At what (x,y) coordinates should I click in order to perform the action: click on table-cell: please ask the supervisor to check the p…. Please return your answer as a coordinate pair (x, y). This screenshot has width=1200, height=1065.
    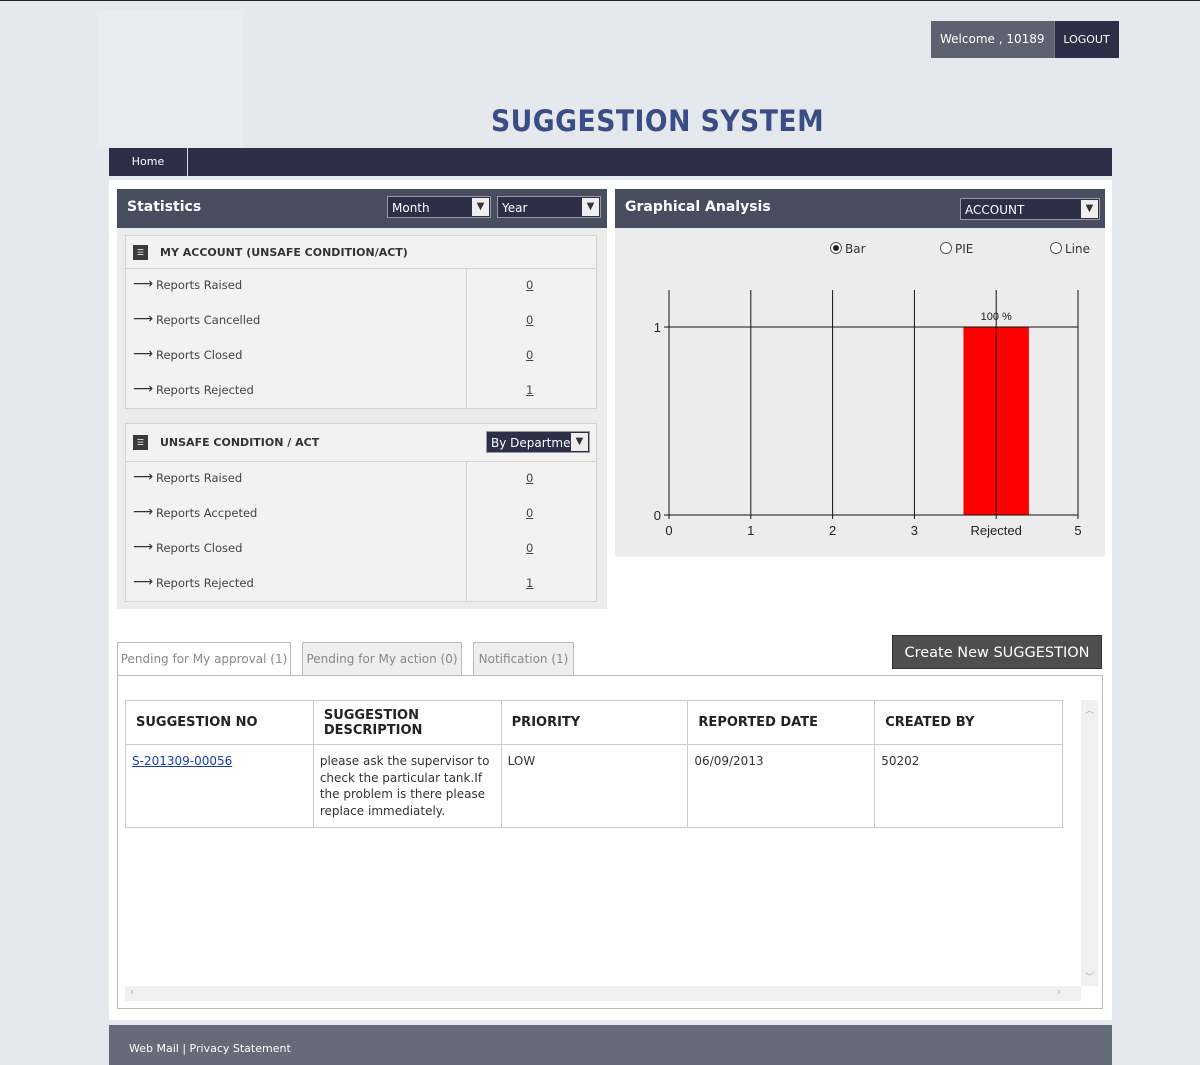
    Looking at the image, I should click on (407, 786).